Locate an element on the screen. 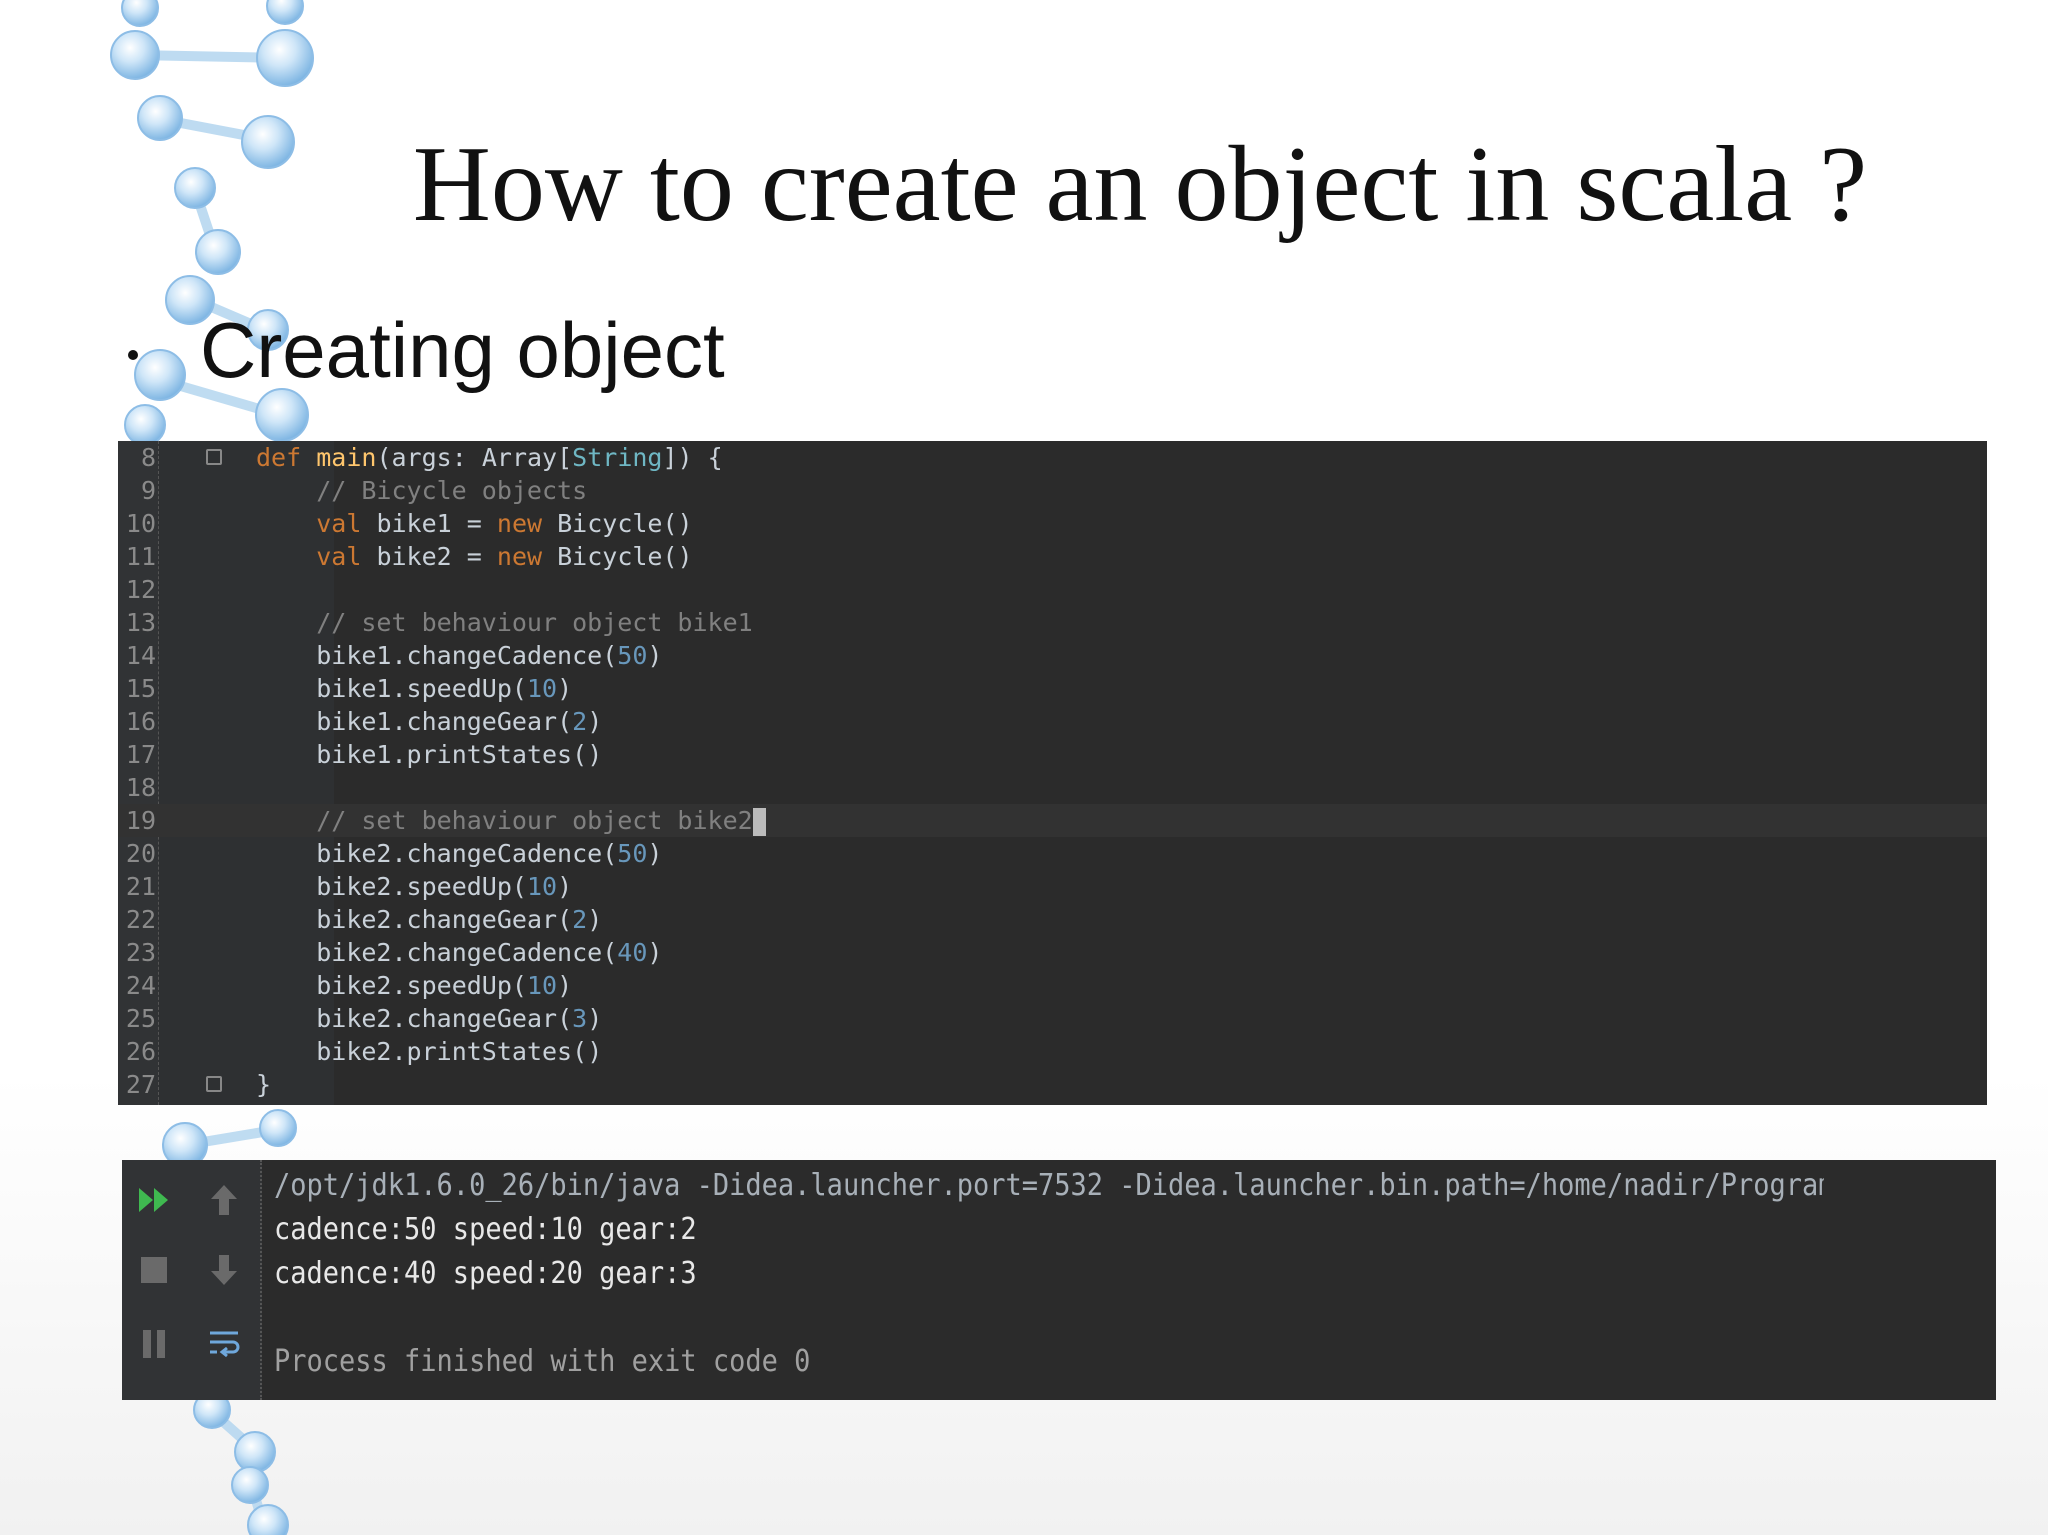 The height and width of the screenshot is (1535, 2048). line-number: 8 is located at coordinates (148, 457).